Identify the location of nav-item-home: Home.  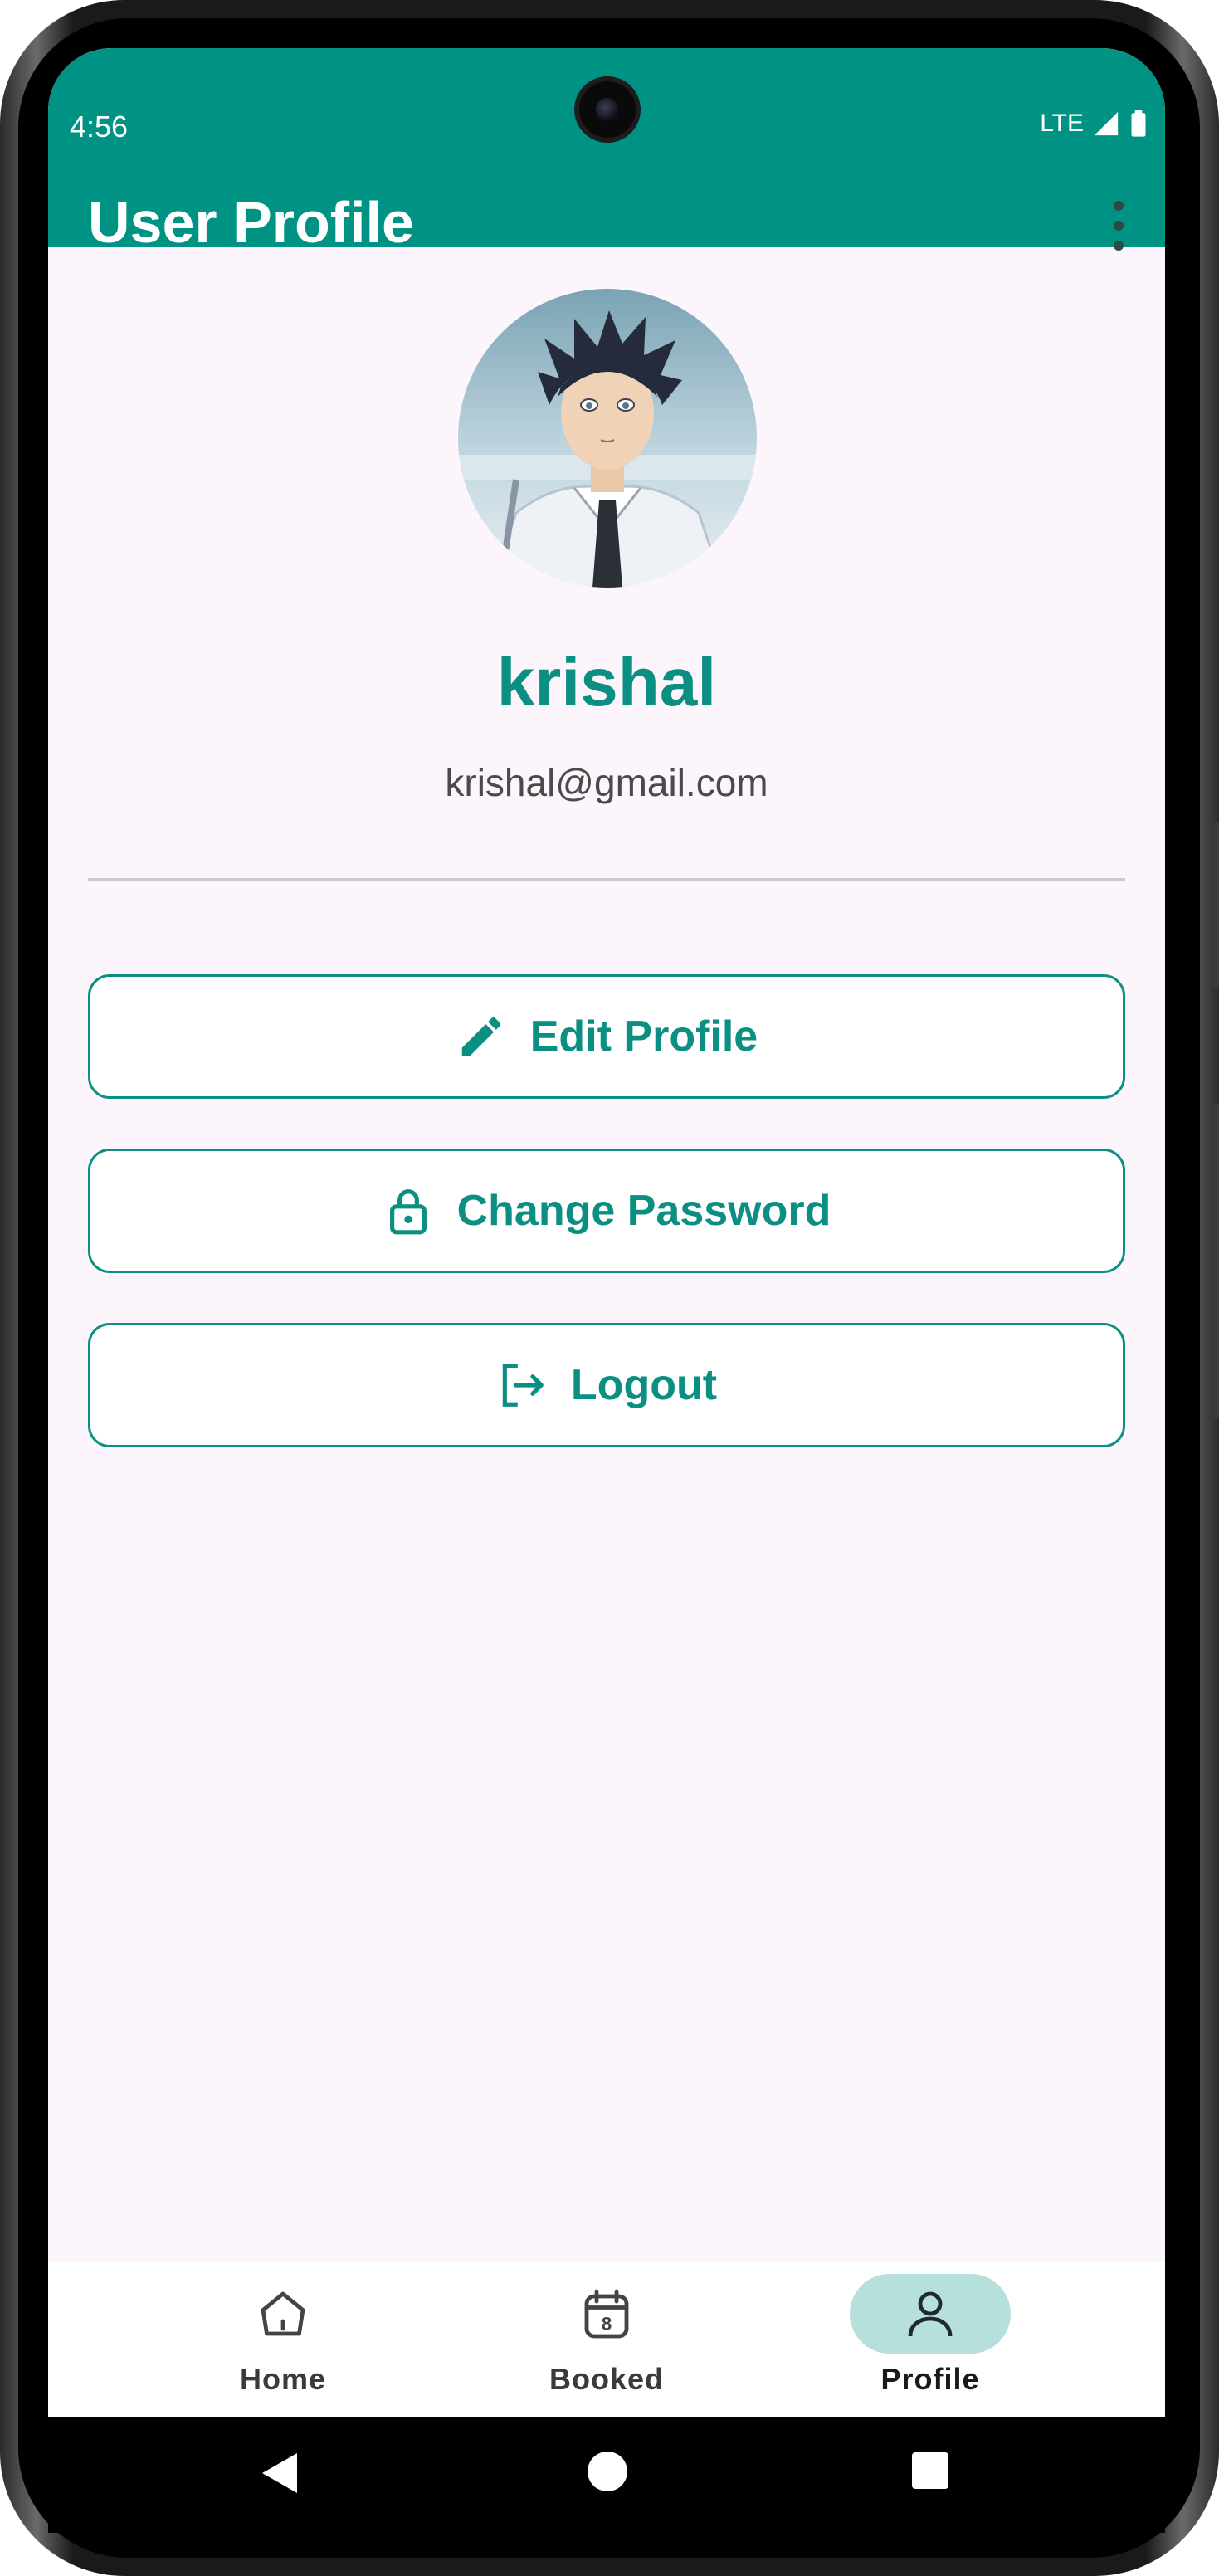
(282, 2340).